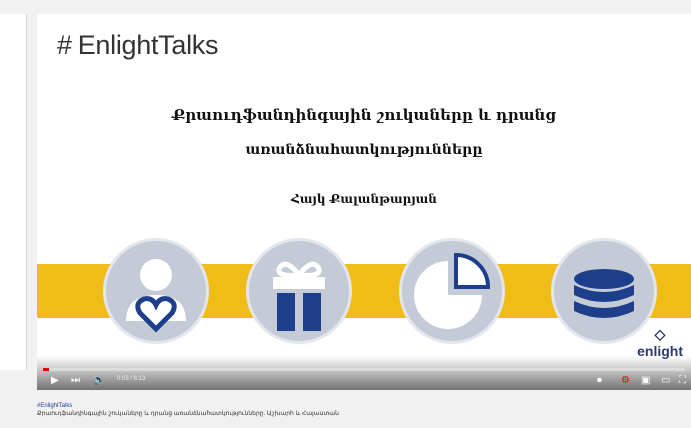  What do you see at coordinates (364, 199) in the screenshot?
I see `slide-author: Հայկ Քալանթարյան` at bounding box center [364, 199].